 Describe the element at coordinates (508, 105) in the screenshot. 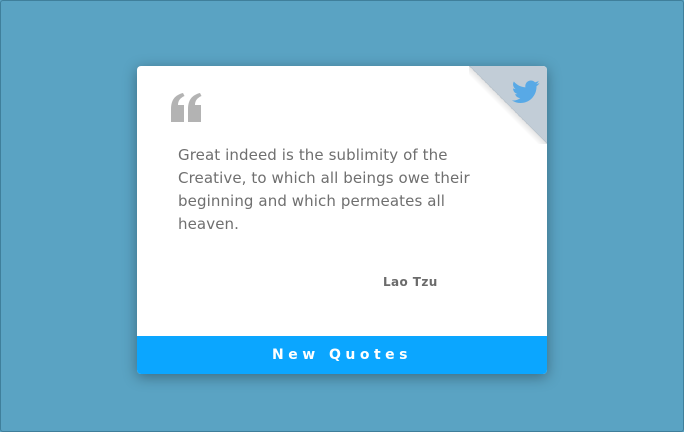

I see `tweet-corner` at that location.